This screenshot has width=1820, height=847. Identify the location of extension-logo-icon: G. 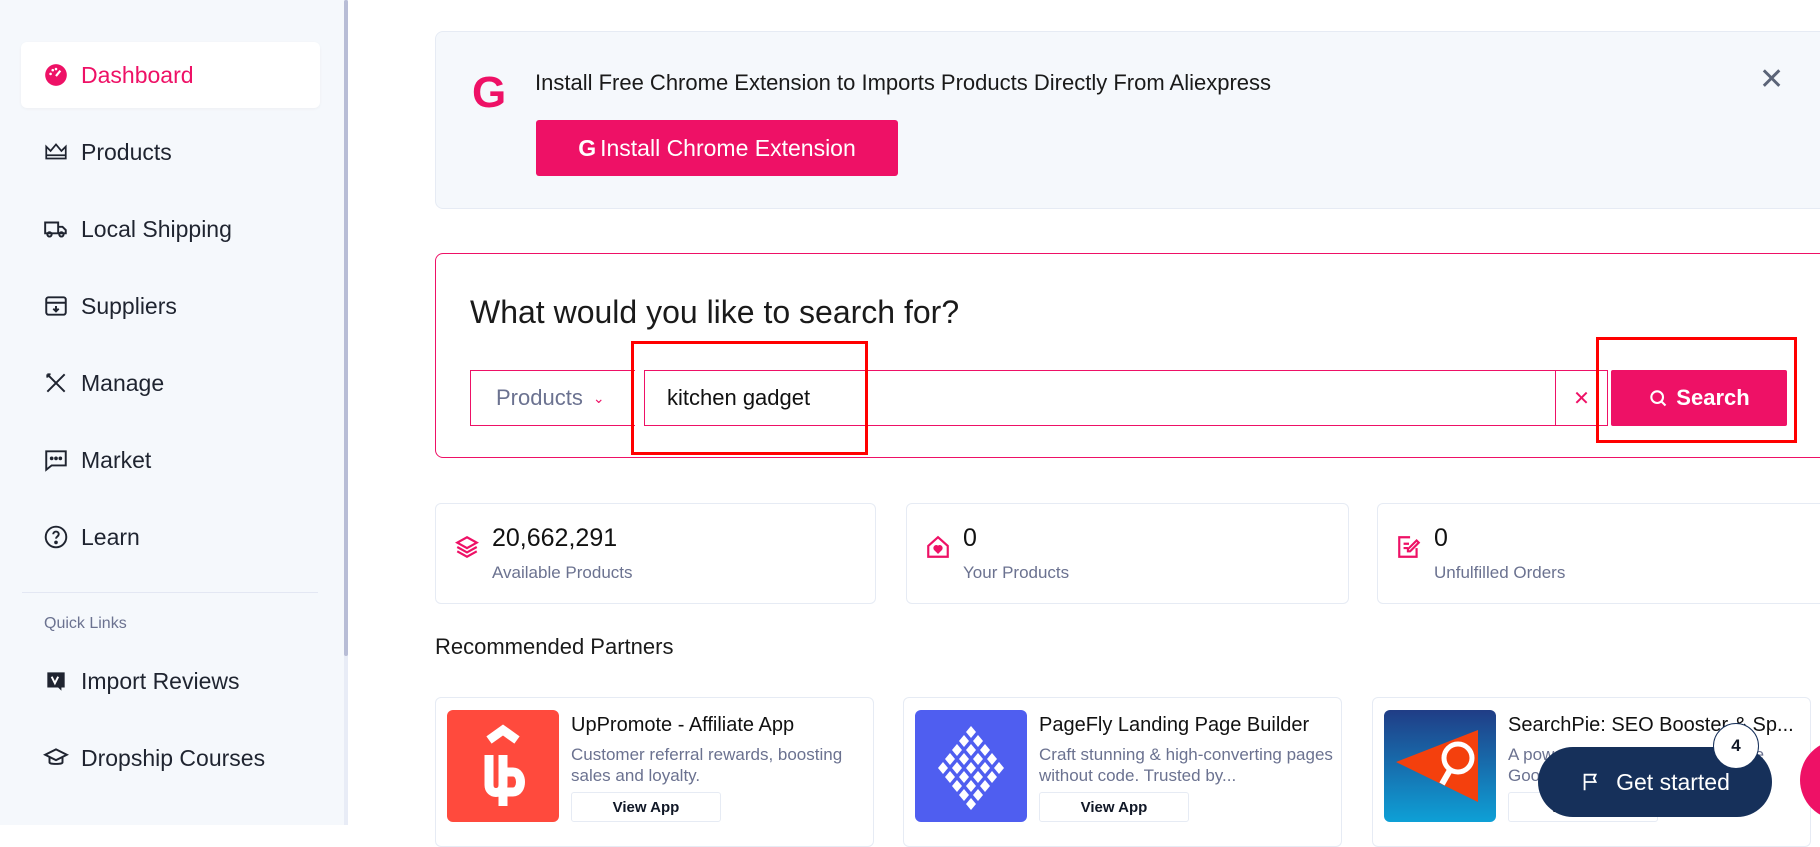
(489, 92).